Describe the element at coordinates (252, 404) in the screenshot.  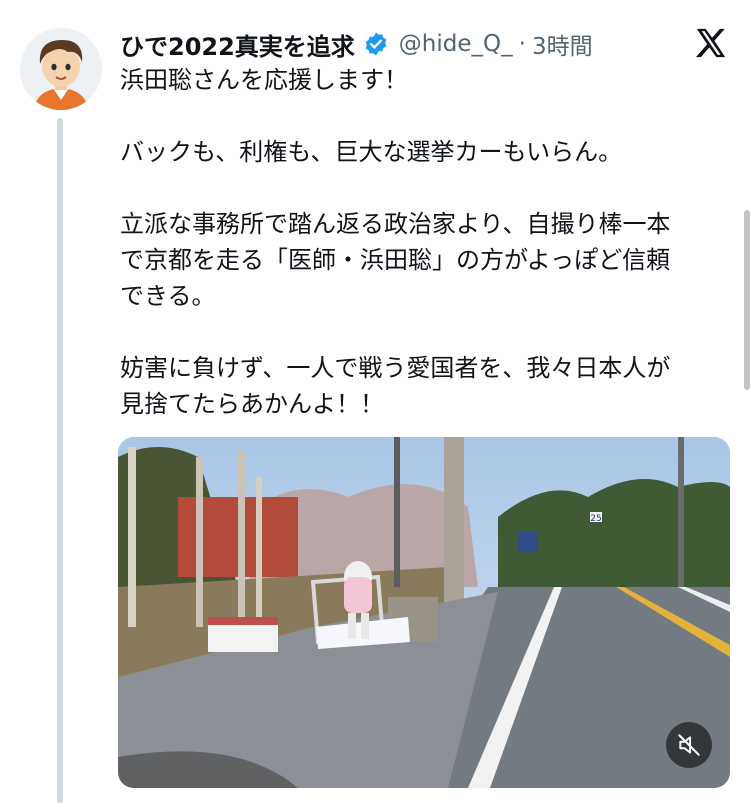
I see `tweet-line: 見捨てたらあかんよ！！` at that location.